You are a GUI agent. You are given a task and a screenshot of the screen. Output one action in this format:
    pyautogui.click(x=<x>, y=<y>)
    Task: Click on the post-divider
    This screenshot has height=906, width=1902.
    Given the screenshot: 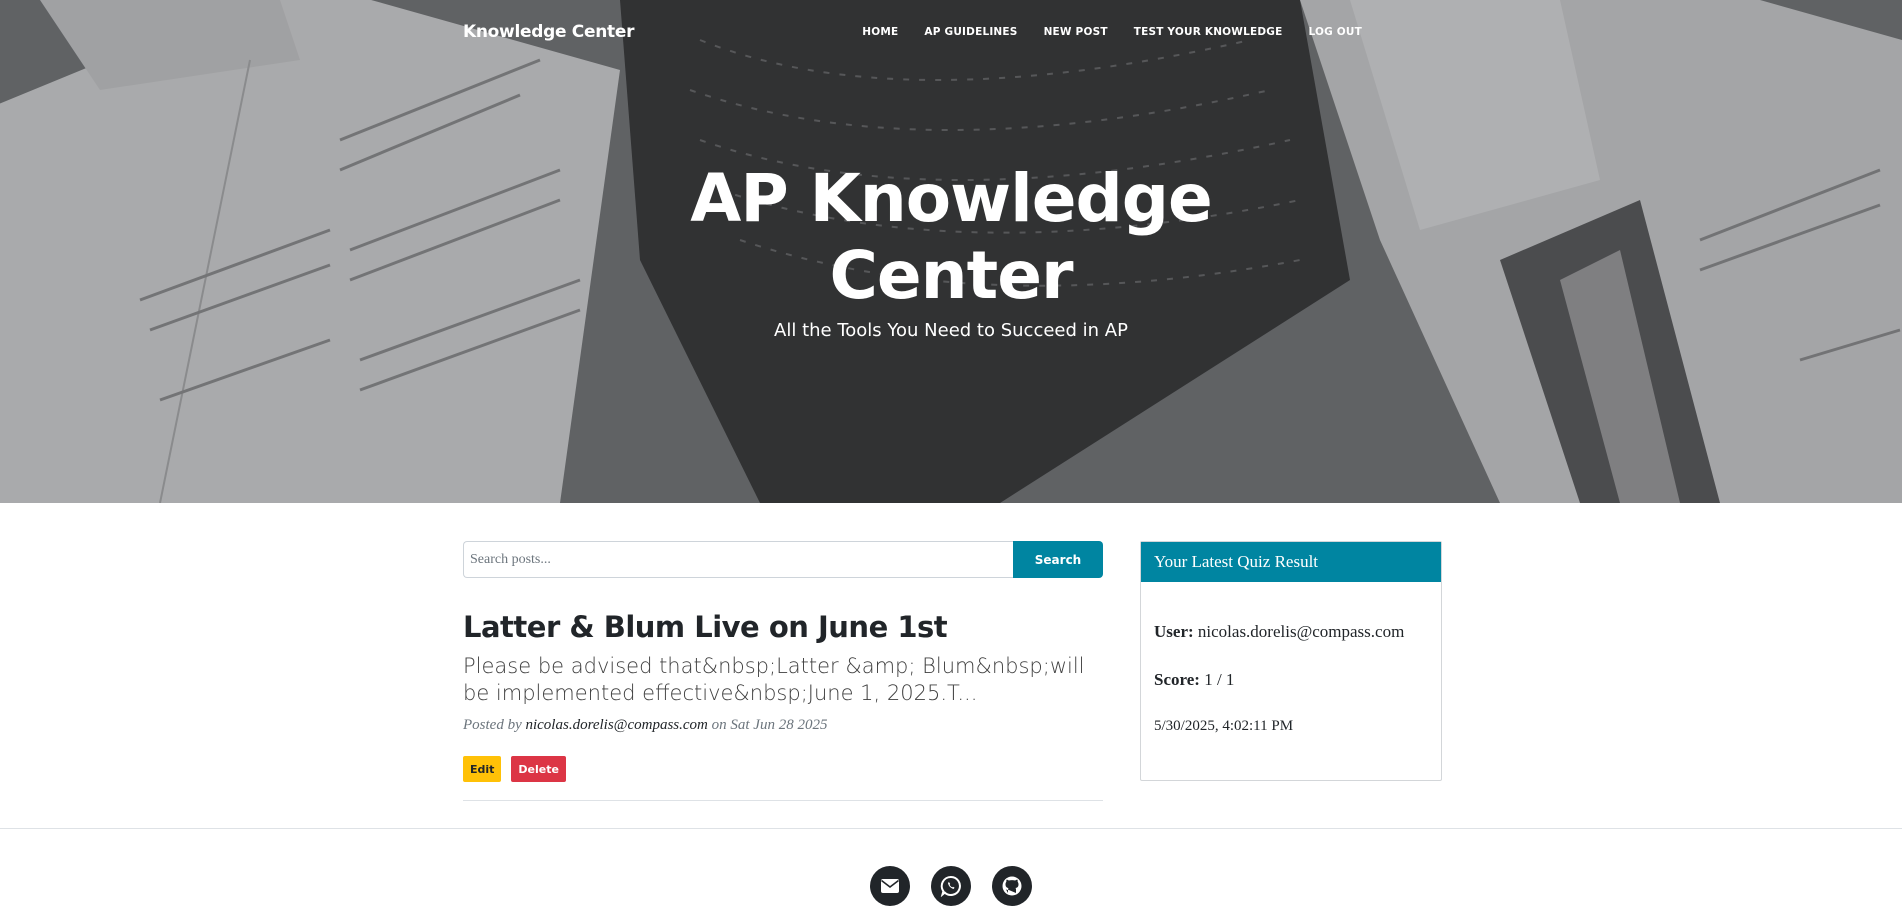 What is the action you would take?
    pyautogui.click(x=783, y=800)
    